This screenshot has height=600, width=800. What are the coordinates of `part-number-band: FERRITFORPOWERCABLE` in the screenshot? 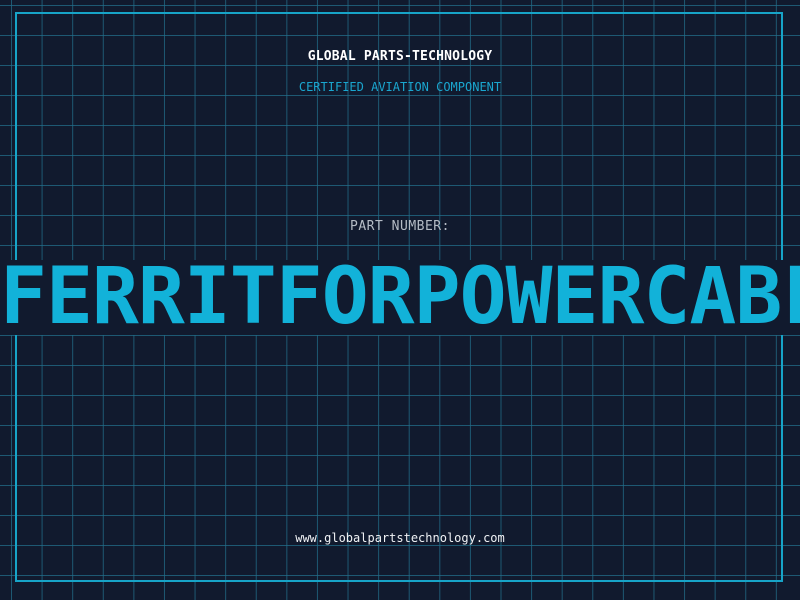 It's located at (400, 297).